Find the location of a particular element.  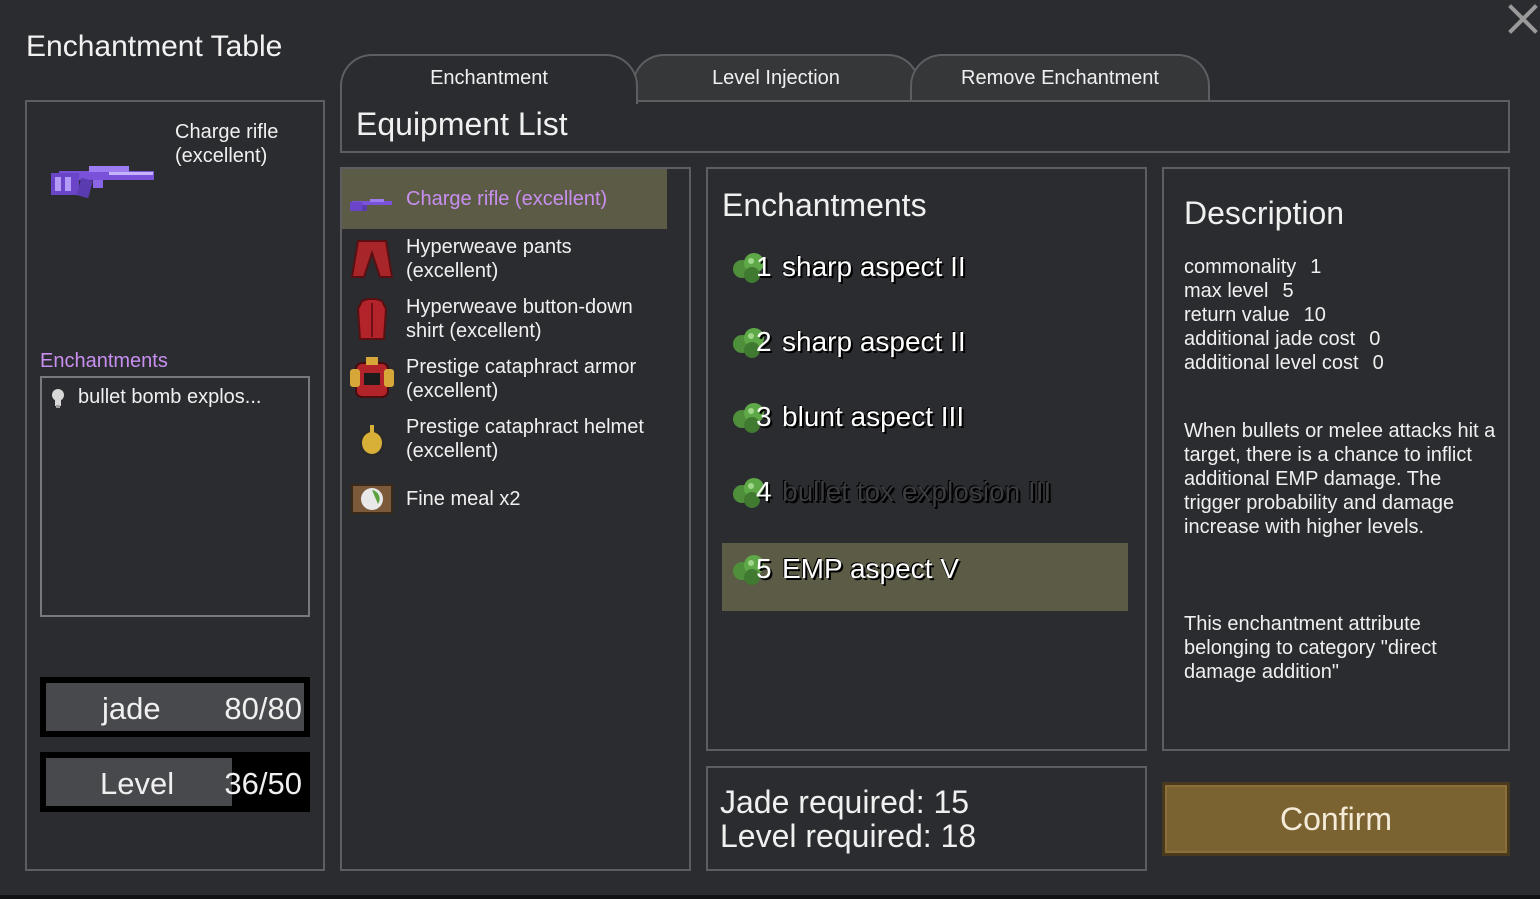

enchantment-option-1: 1 sharp aspect II is located at coordinates (925, 275).